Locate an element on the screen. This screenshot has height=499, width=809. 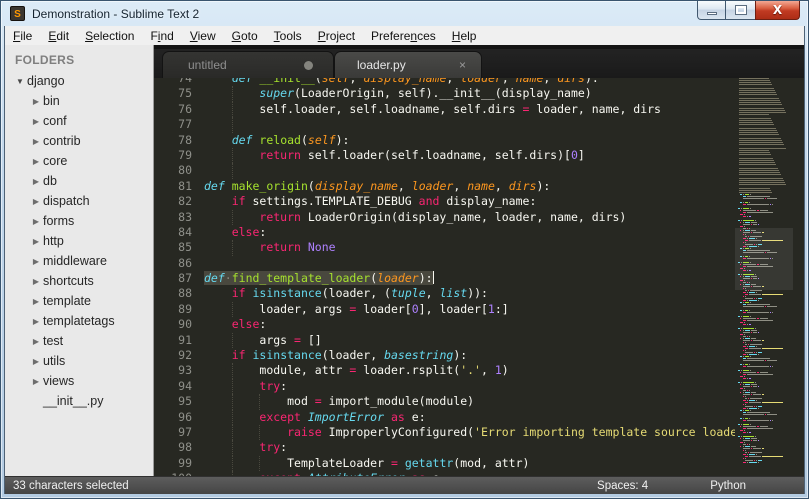
code-line-88: 88 if isinstance(loader, (tuple, list)): is located at coordinates (444, 293).